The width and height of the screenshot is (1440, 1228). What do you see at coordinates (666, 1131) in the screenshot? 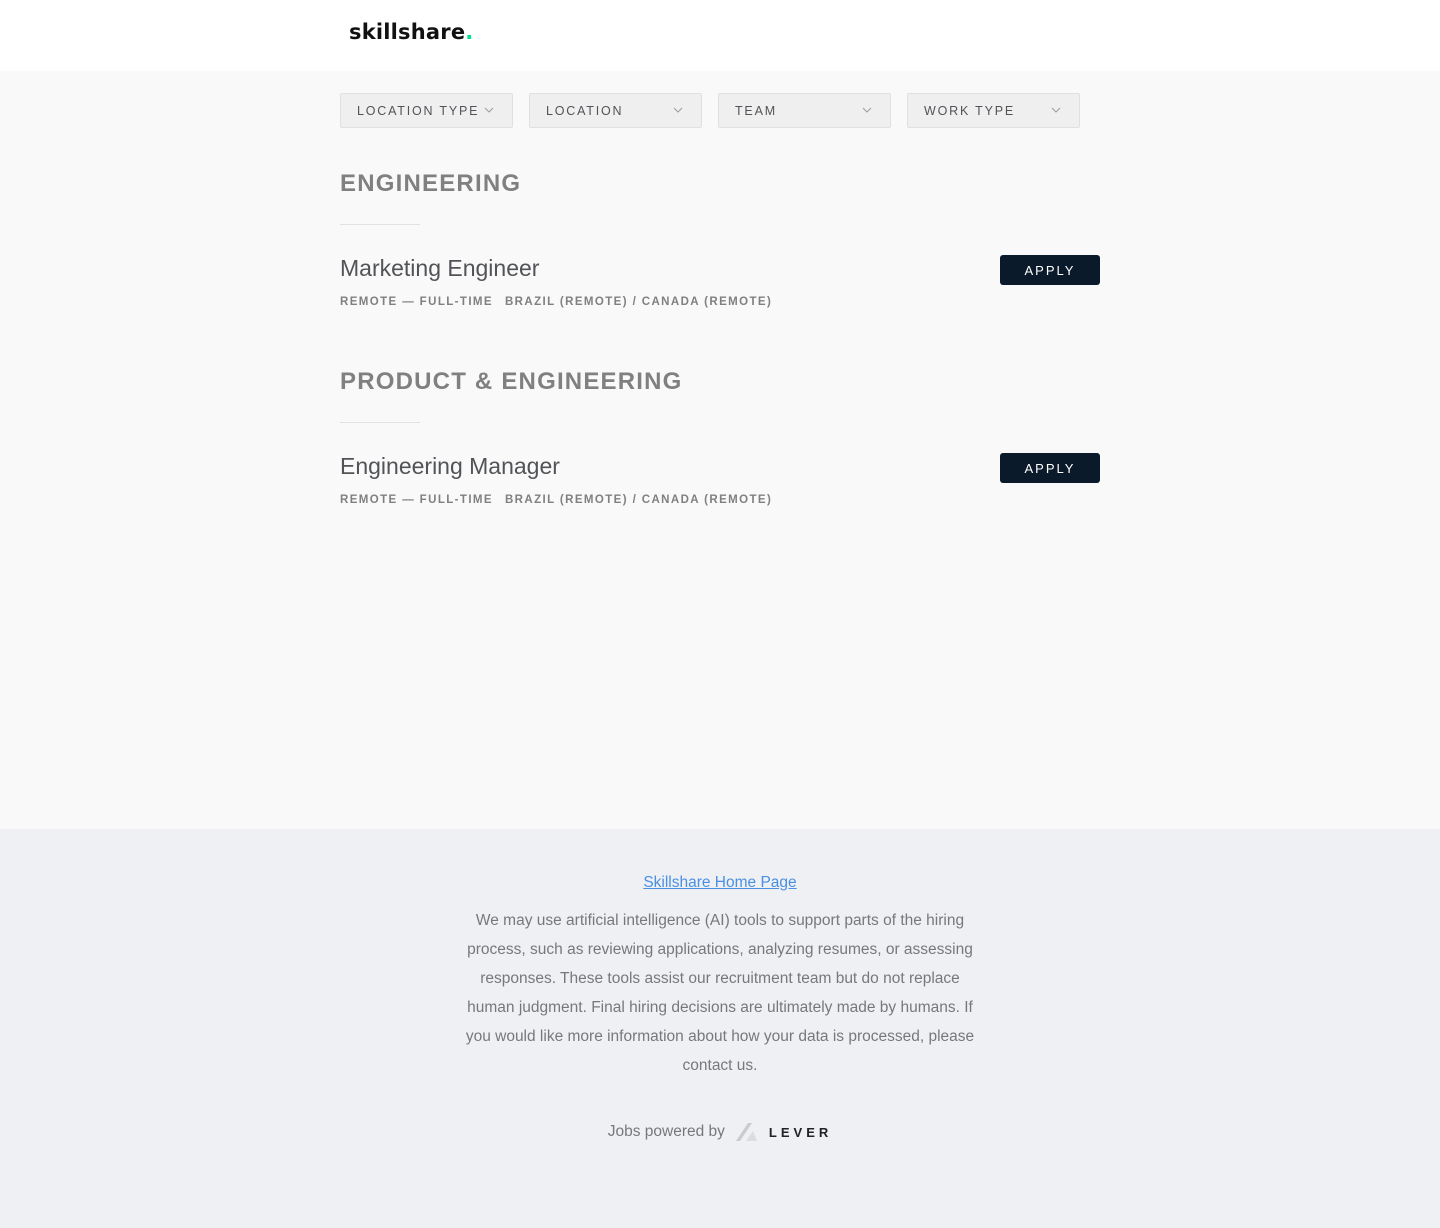
I see `powered-by-text: Jobs powered by` at bounding box center [666, 1131].